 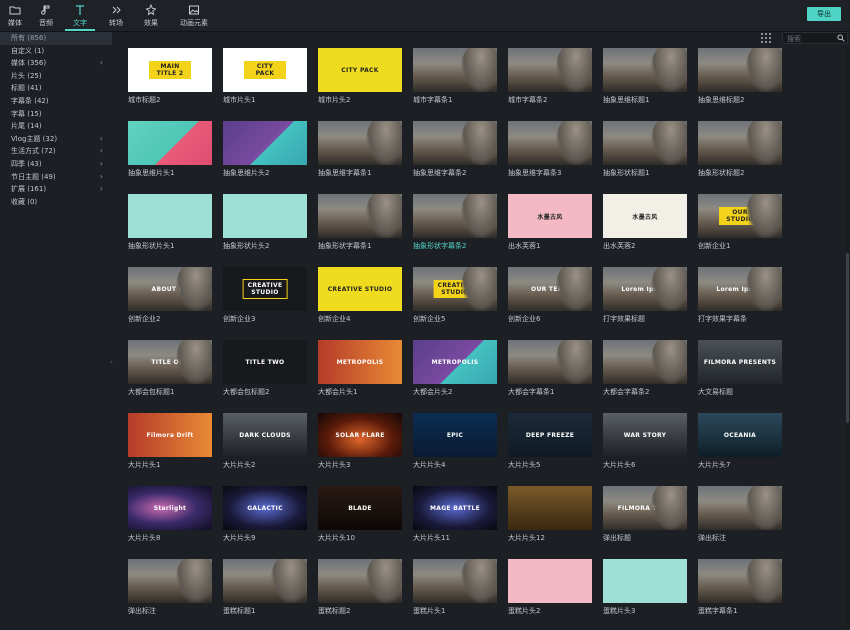 I want to click on template-thumbnail: GALACTIC, so click(x=265, y=508).